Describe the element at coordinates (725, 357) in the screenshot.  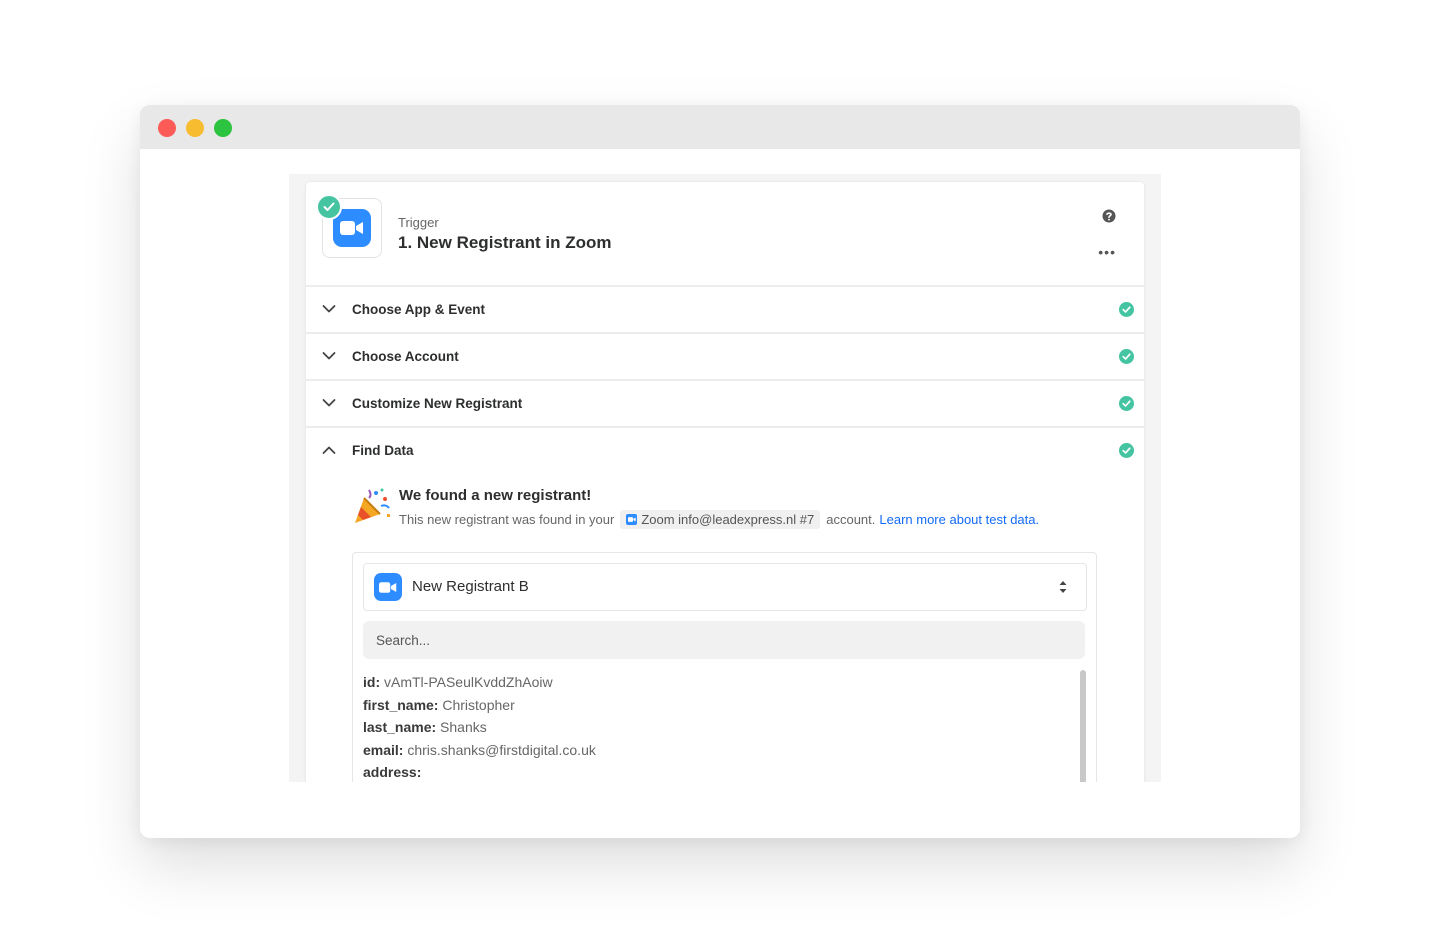
I see `section-choose-account: Choose Account` at that location.